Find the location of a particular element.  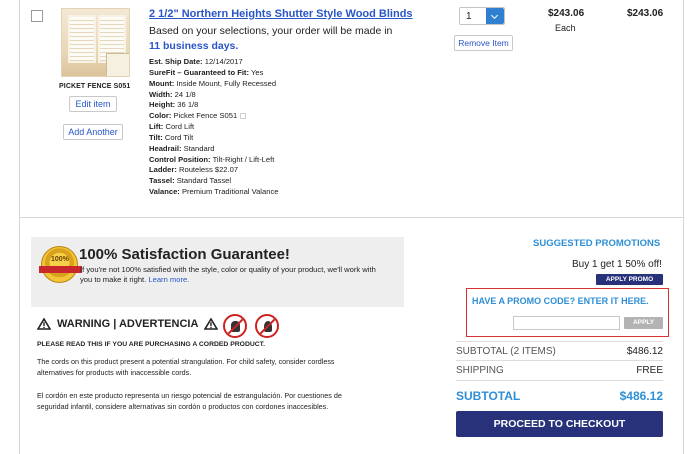

promo-code-title: HAVE A PROMO CODE? ENTER IT HERE. is located at coordinates (560, 301).